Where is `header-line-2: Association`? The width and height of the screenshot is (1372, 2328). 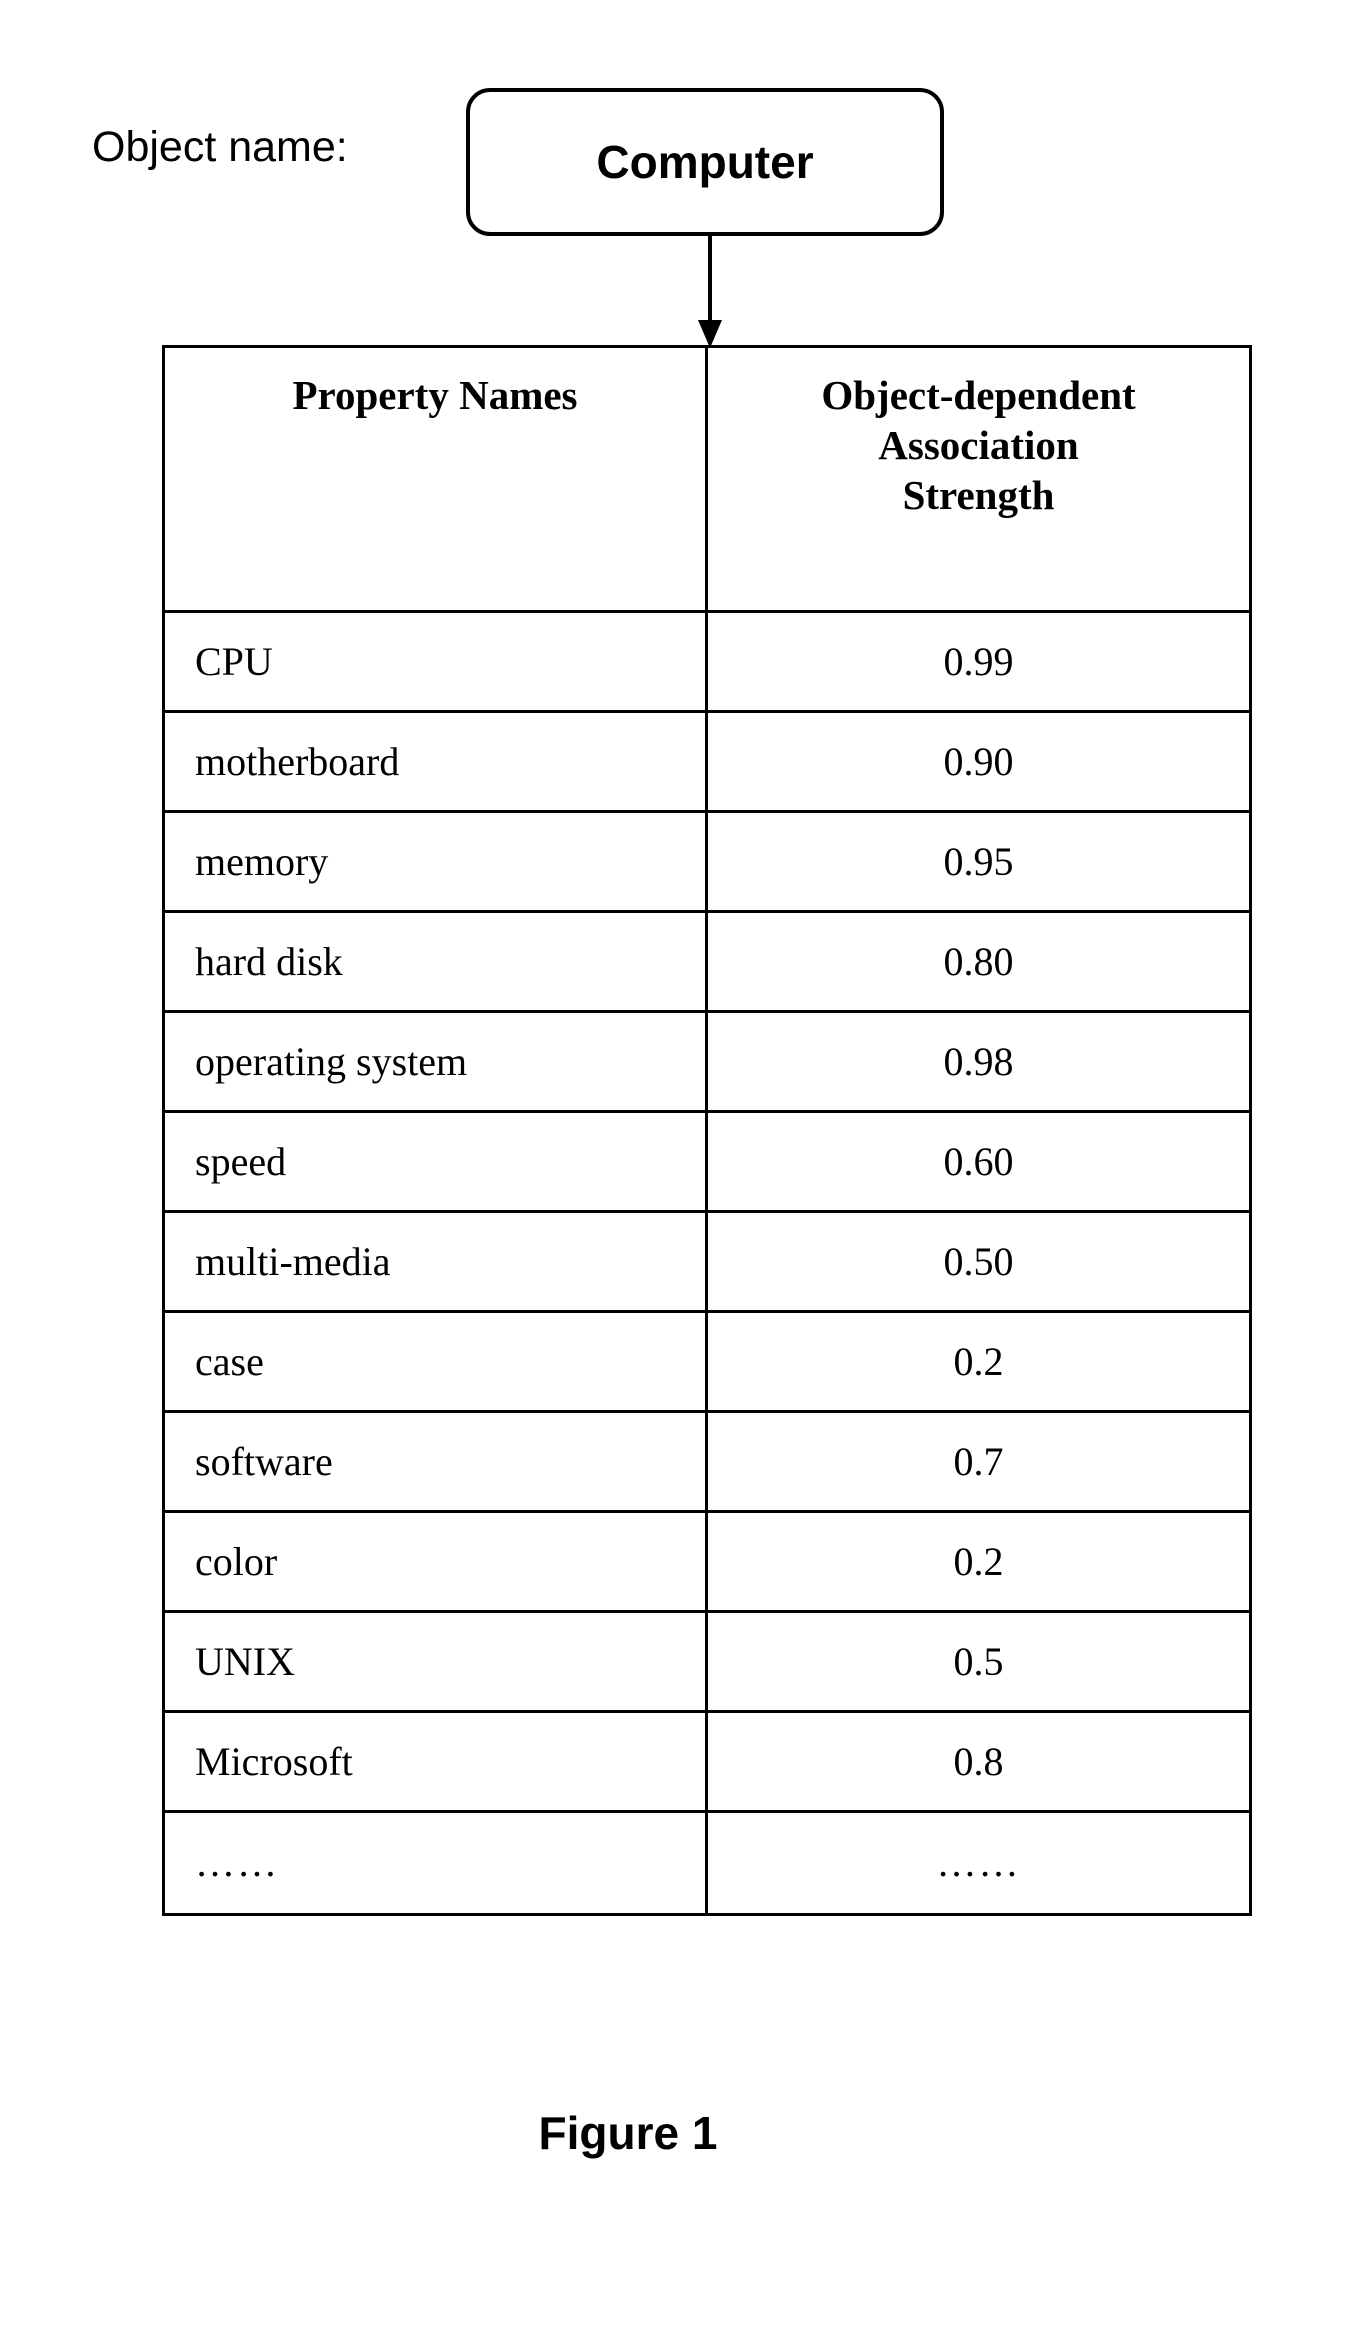
header-line-2: Association is located at coordinates (978, 445).